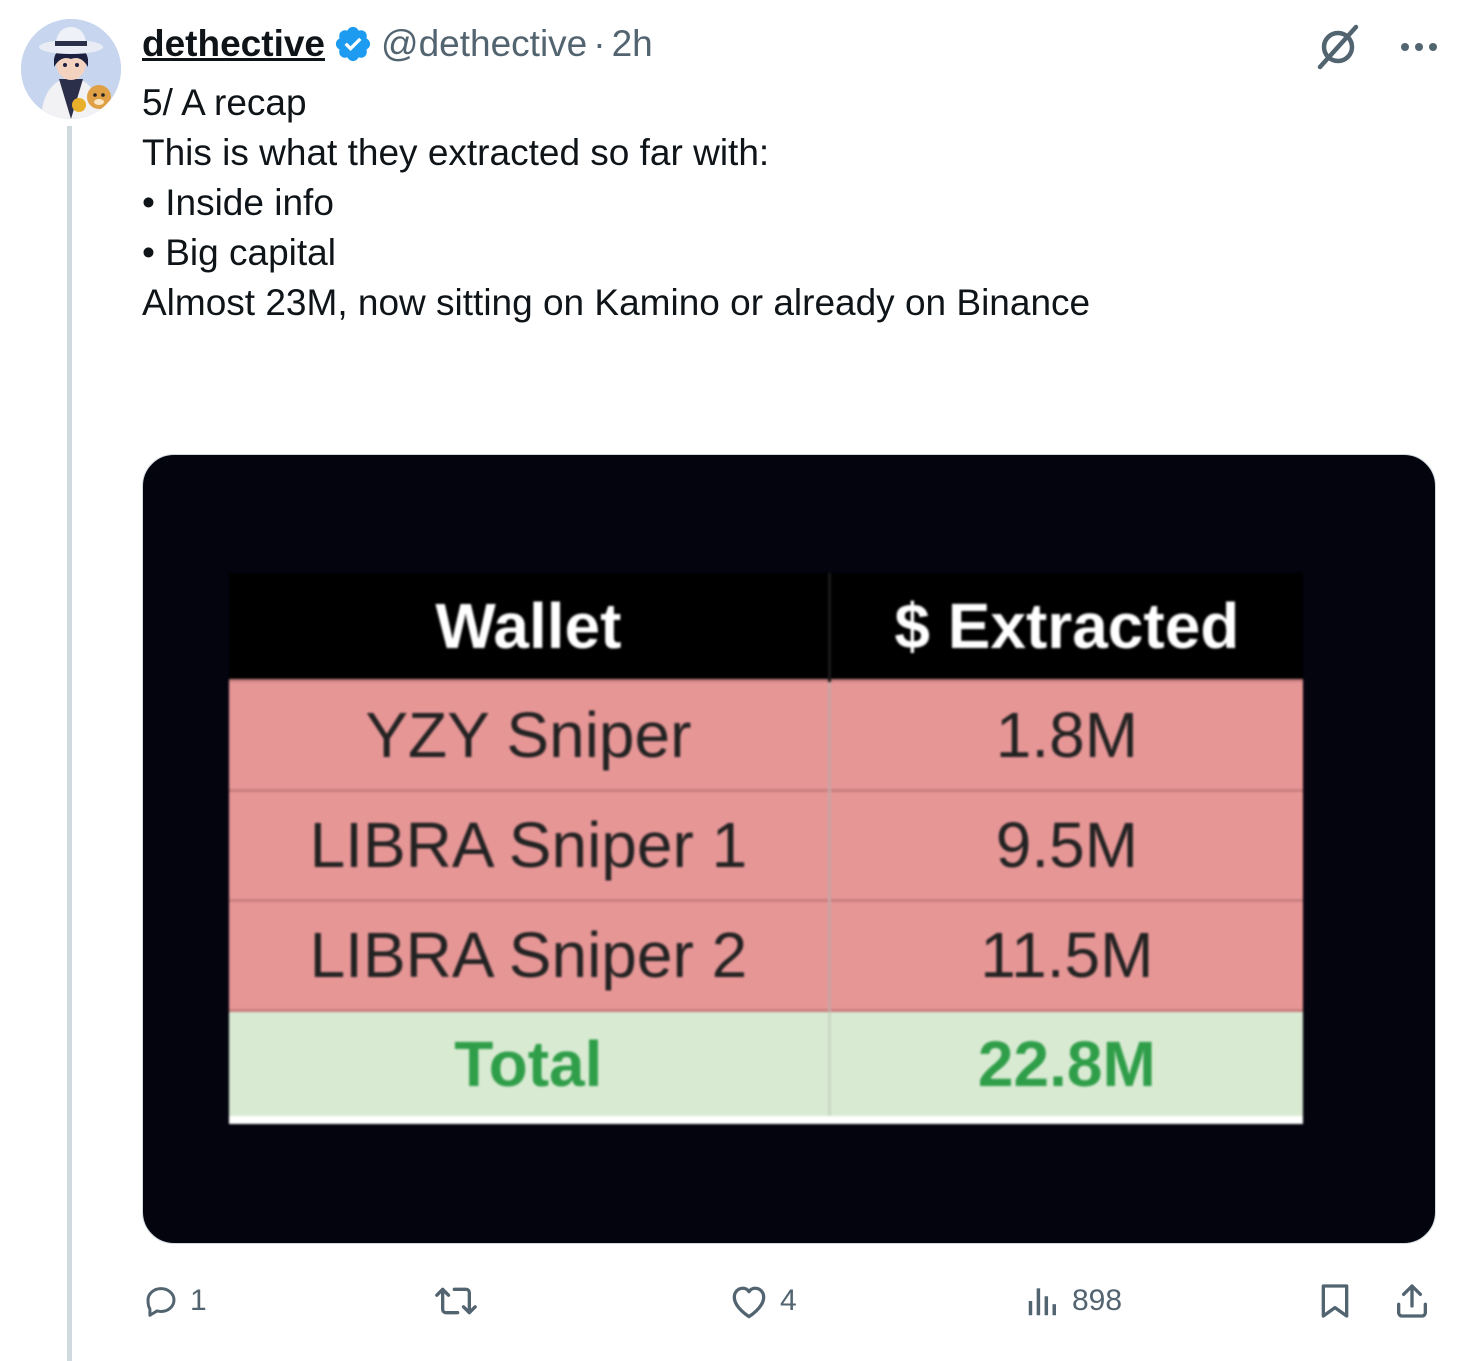  I want to click on share-button, so click(1412, 1301).